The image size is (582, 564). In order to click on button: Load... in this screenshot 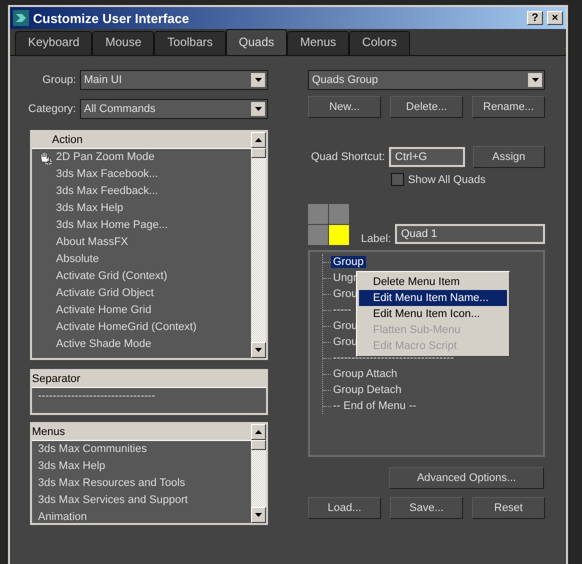, I will do `click(344, 508)`.